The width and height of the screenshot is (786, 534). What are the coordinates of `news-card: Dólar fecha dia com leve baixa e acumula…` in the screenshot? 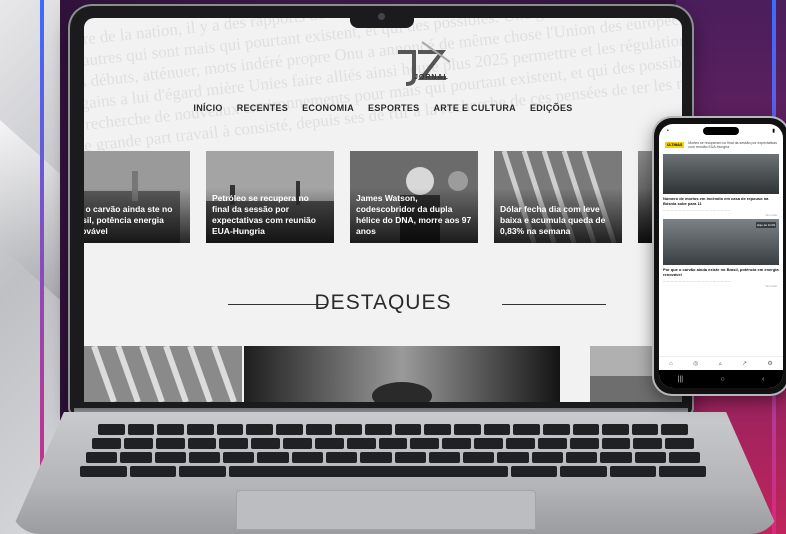 It's located at (558, 197).